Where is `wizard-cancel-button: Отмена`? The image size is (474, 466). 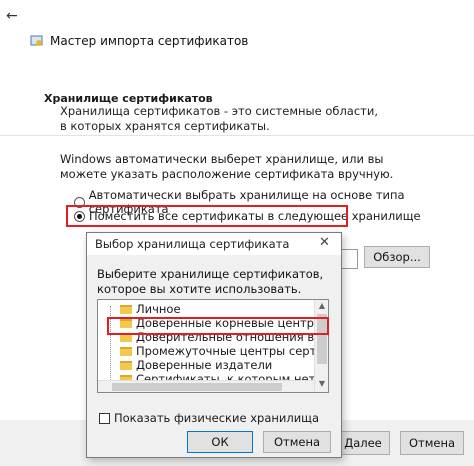 wizard-cancel-button: Отмена is located at coordinates (432, 443).